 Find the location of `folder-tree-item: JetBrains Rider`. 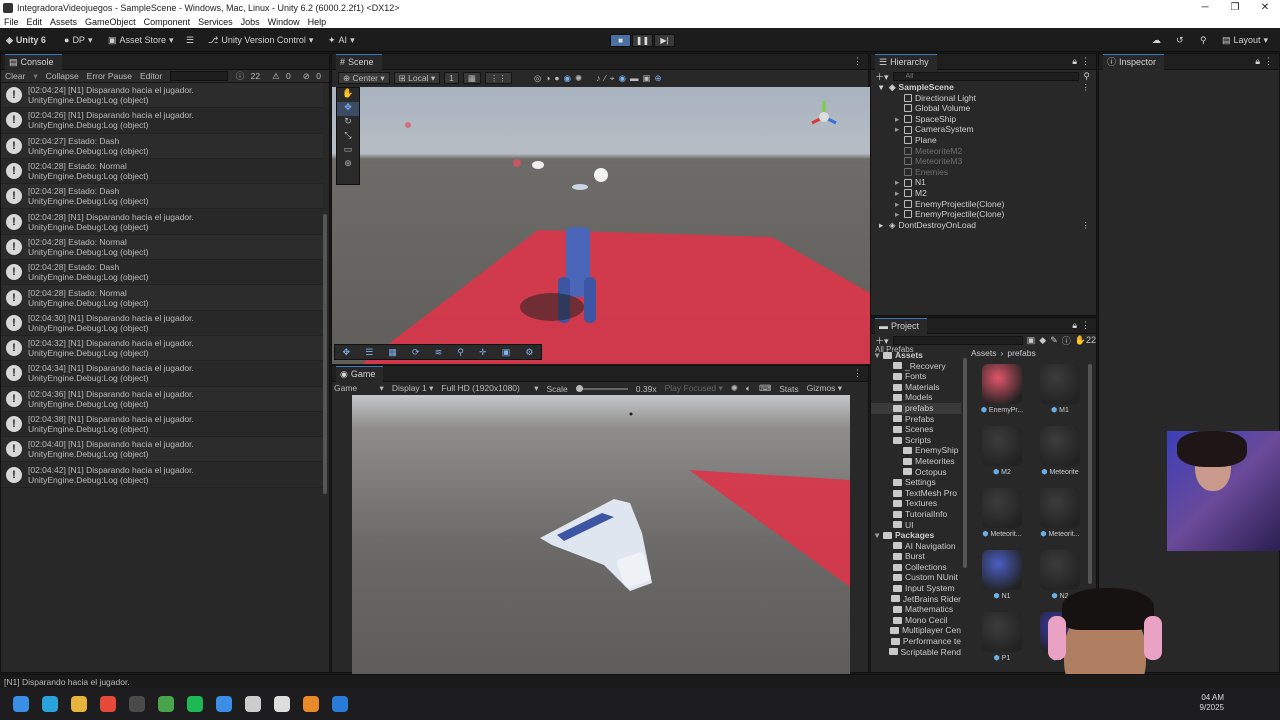

folder-tree-item: JetBrains Rider is located at coordinates (916, 599).